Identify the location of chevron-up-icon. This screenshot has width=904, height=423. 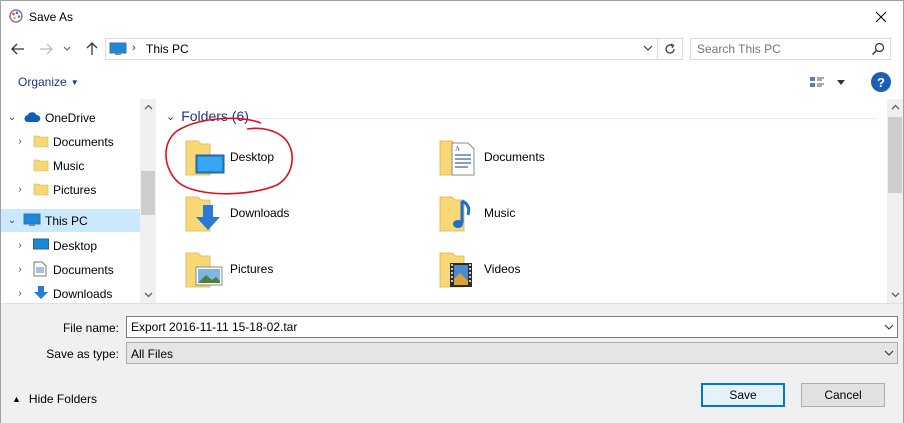
(148, 107).